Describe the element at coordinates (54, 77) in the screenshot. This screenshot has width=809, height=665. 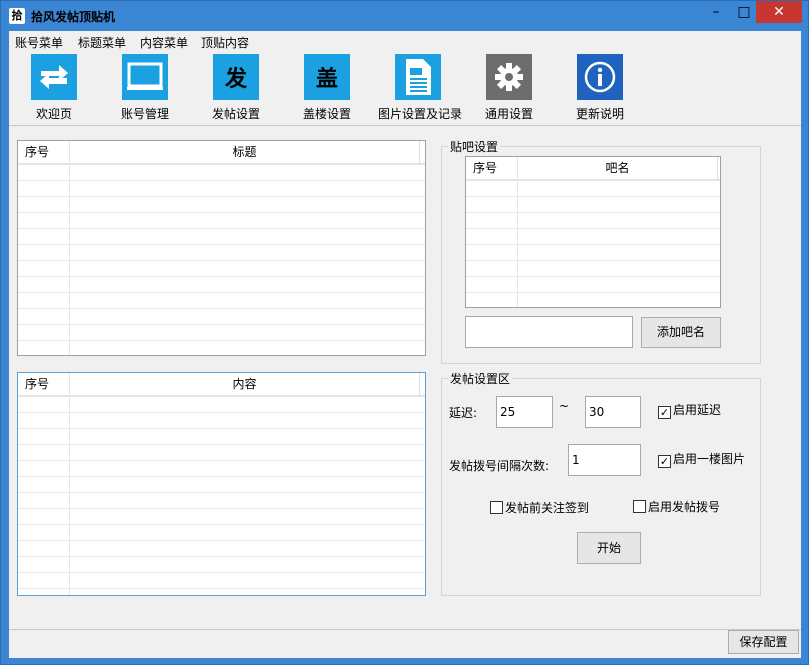
I see `swap-arrows-icon` at that location.